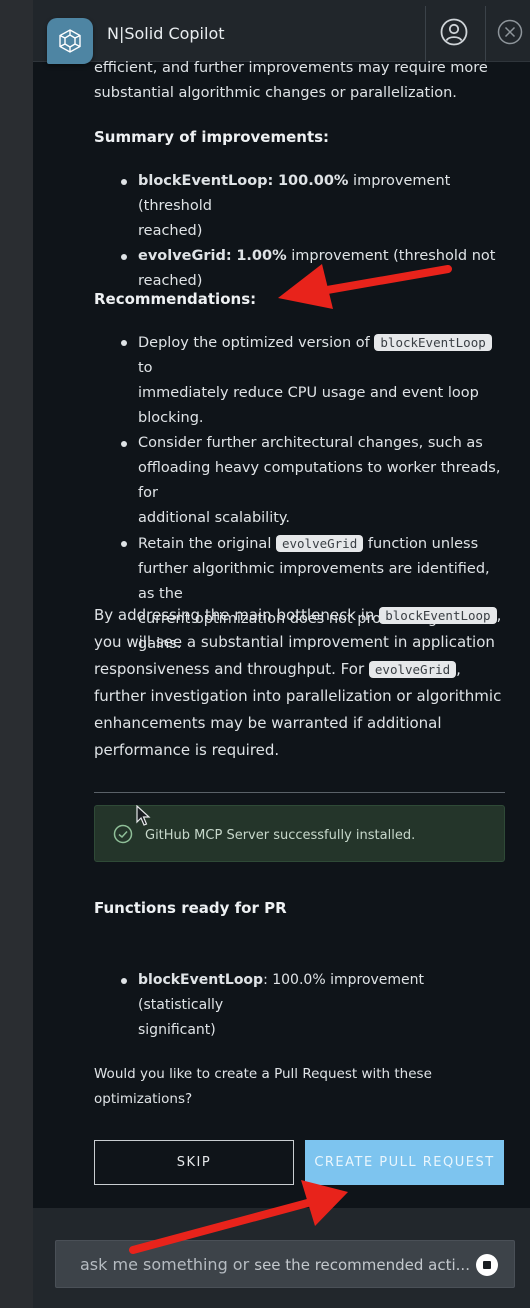  Describe the element at coordinates (166, 33) in the screenshot. I see `app-title: N|Solid Copilot` at that location.